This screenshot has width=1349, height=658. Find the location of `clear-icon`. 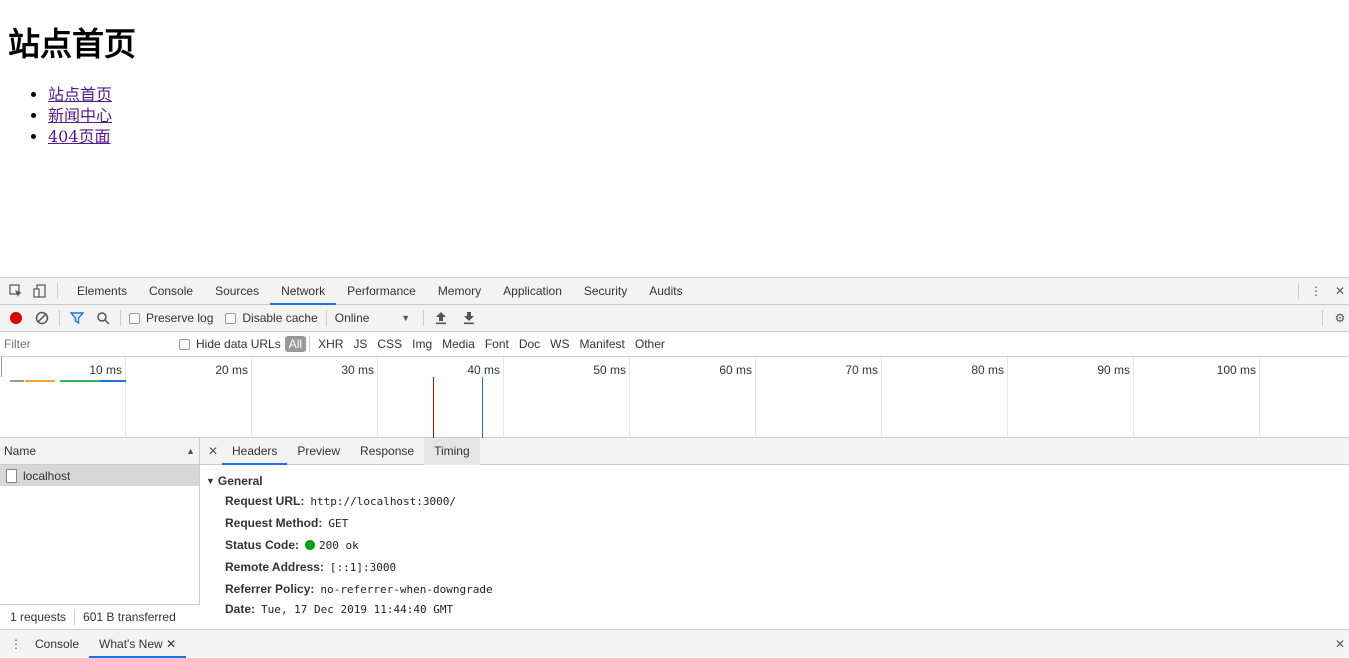

clear-icon is located at coordinates (42, 318).